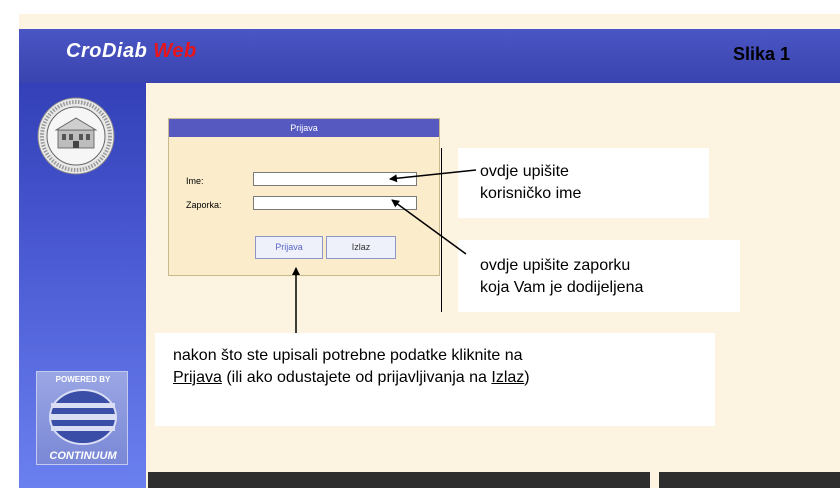 The width and height of the screenshot is (840, 488). What do you see at coordinates (433, 176) in the screenshot?
I see `arrow-to-username` at bounding box center [433, 176].